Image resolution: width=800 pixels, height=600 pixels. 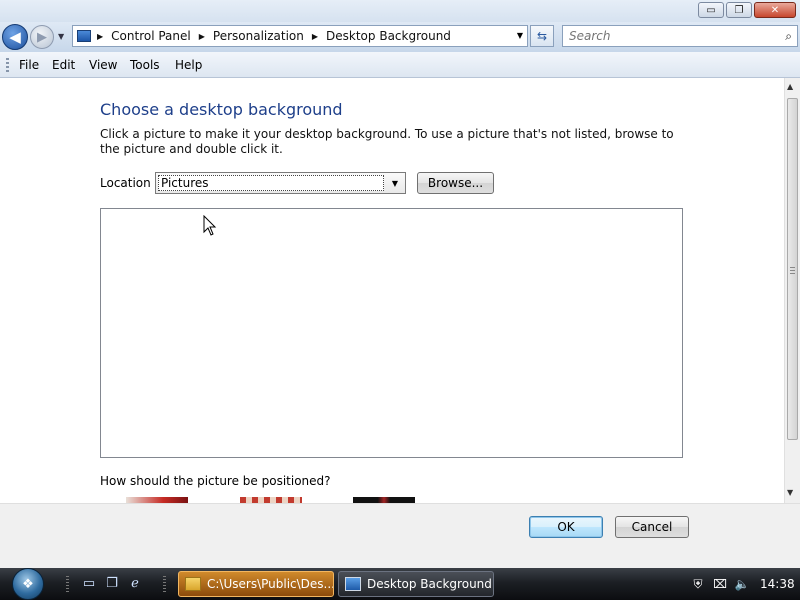 I want to click on volume-muted-icon: 🔈, so click(x=742, y=584).